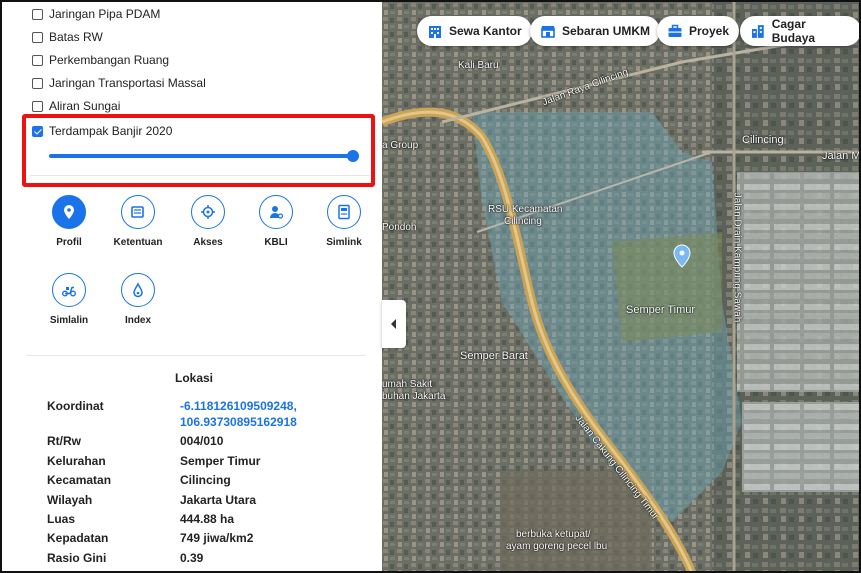  I want to click on info-value: 0.39, so click(192, 558).